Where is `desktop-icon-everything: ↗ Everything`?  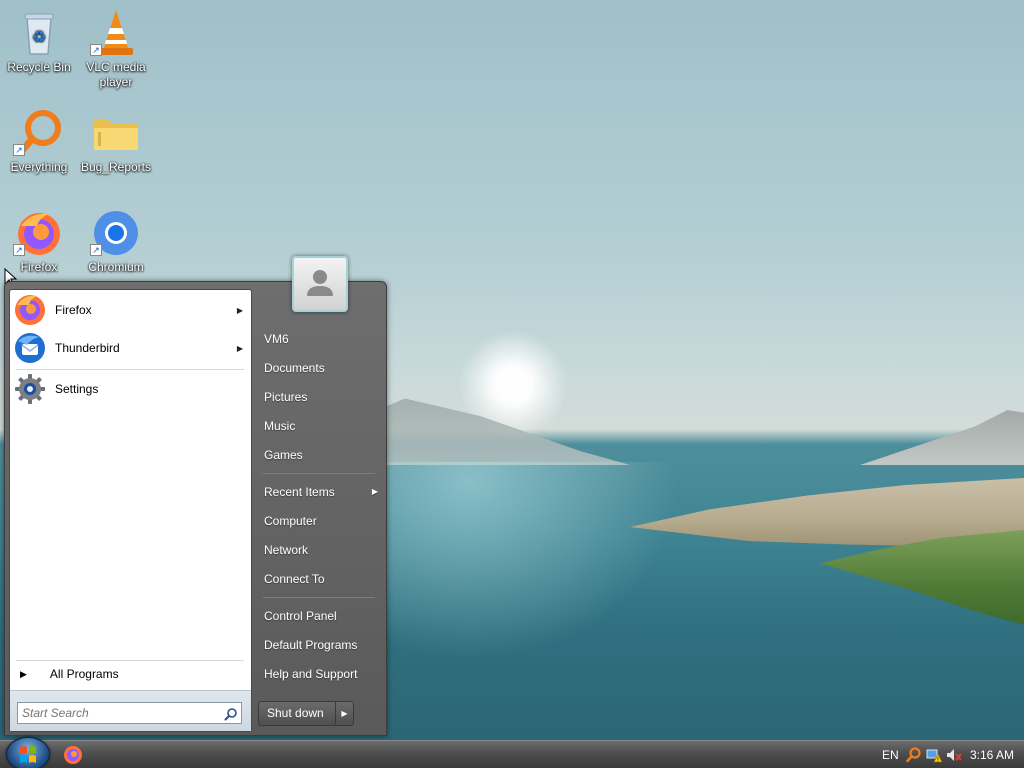
desktop-icon-everything: ↗ Everything is located at coordinates (39, 141).